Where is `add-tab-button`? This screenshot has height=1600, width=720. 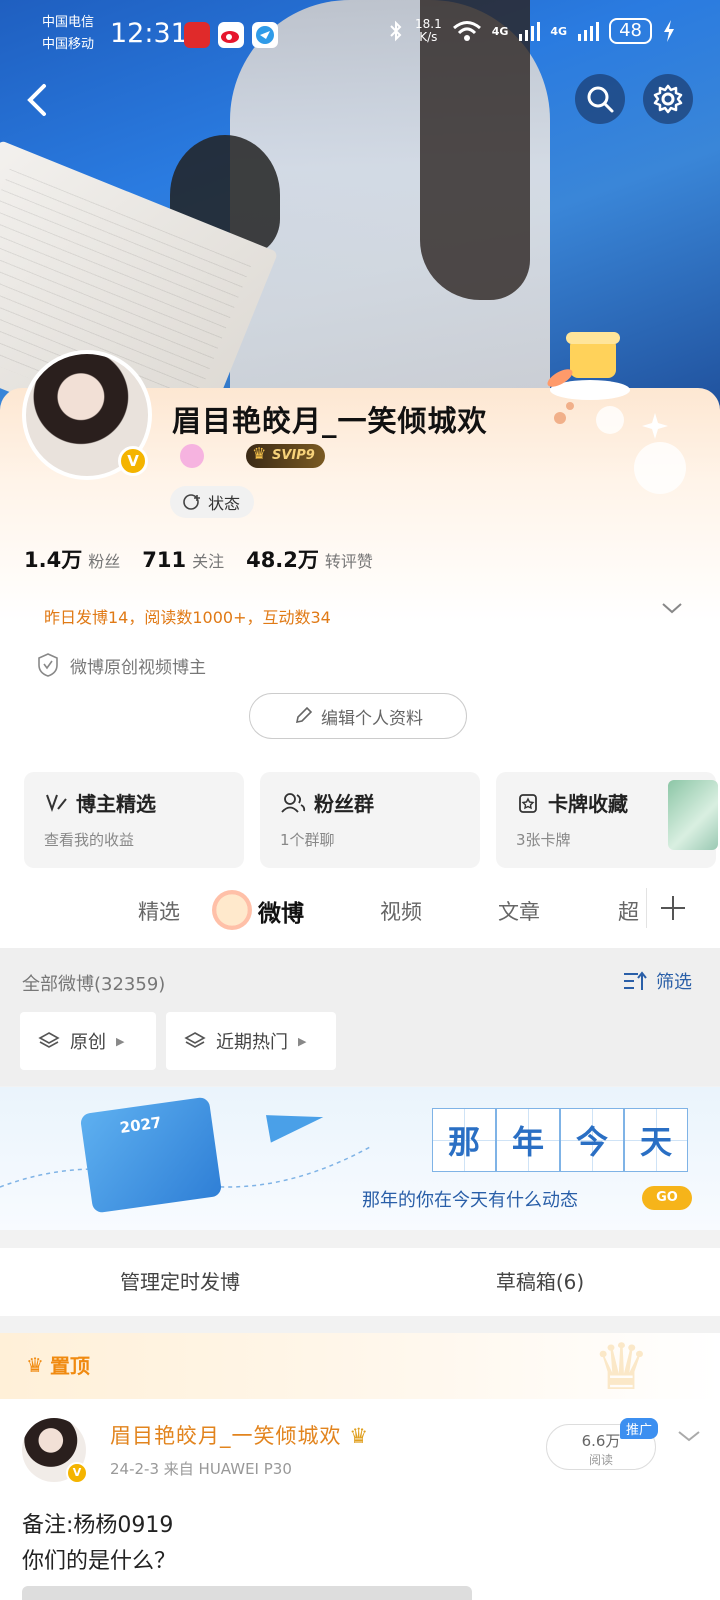 add-tab-button is located at coordinates (672, 908).